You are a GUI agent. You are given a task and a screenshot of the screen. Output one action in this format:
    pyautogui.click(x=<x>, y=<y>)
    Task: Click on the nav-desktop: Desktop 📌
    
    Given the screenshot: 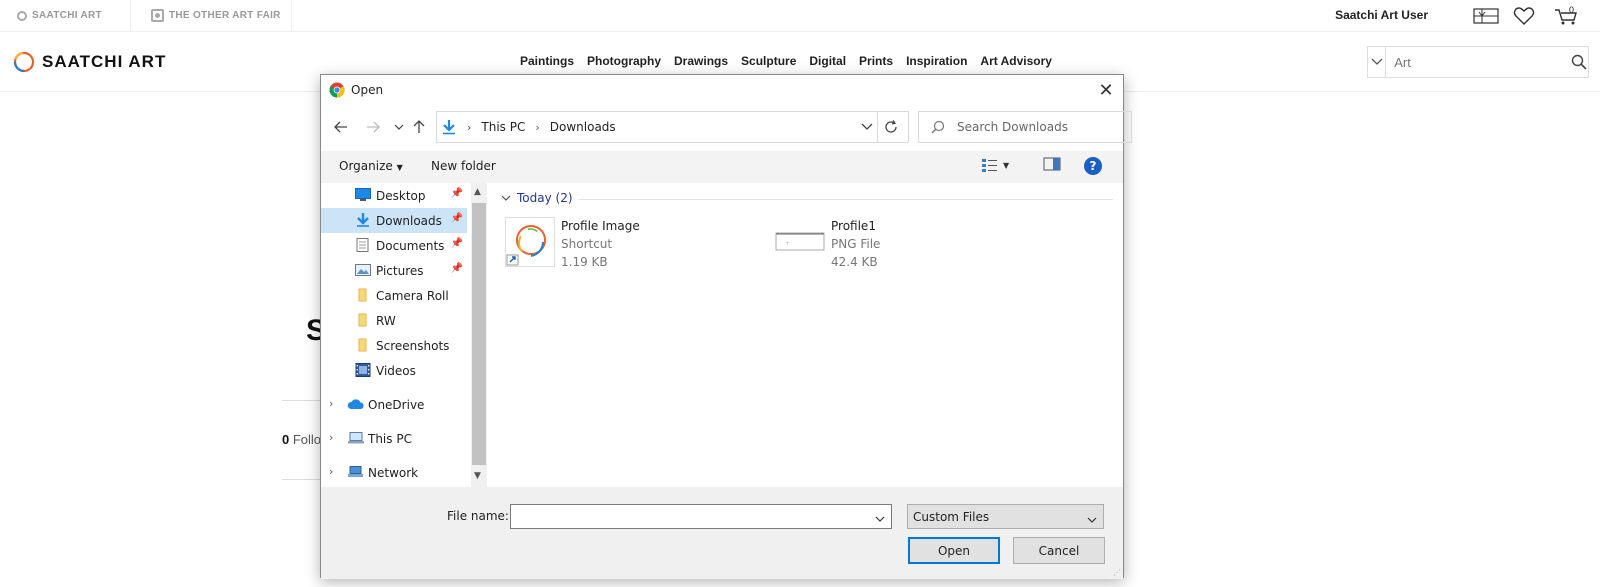 What is the action you would take?
    pyautogui.click(x=394, y=195)
    